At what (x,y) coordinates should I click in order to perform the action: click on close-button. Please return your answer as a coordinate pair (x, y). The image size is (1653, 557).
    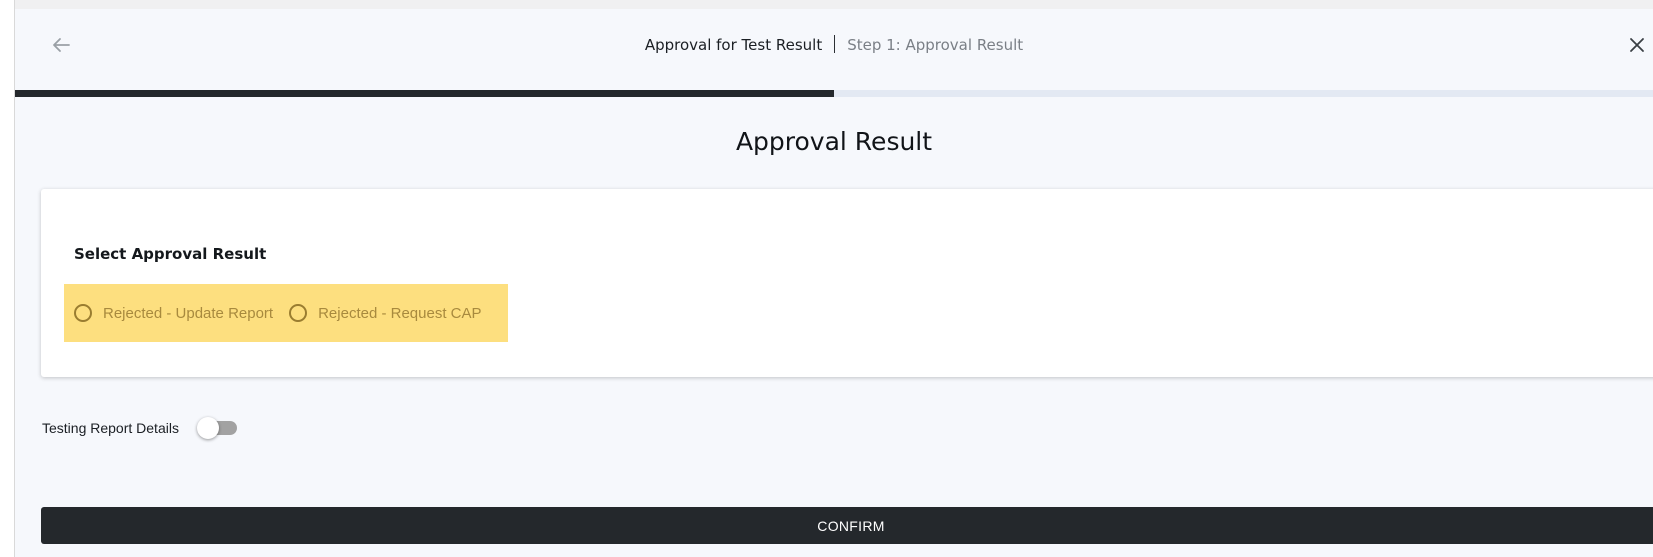
    Looking at the image, I should click on (1637, 45).